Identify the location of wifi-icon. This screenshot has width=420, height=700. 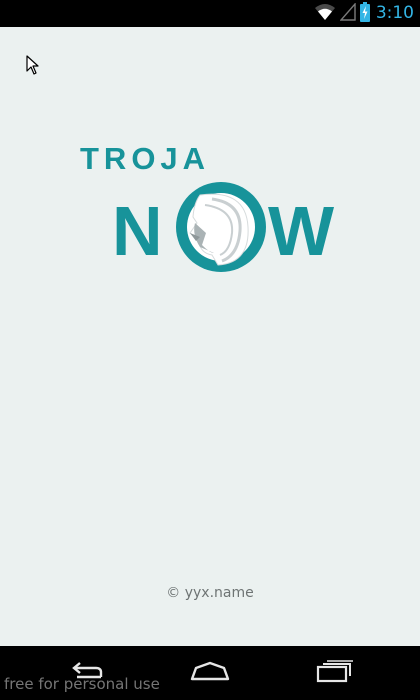
(325, 14).